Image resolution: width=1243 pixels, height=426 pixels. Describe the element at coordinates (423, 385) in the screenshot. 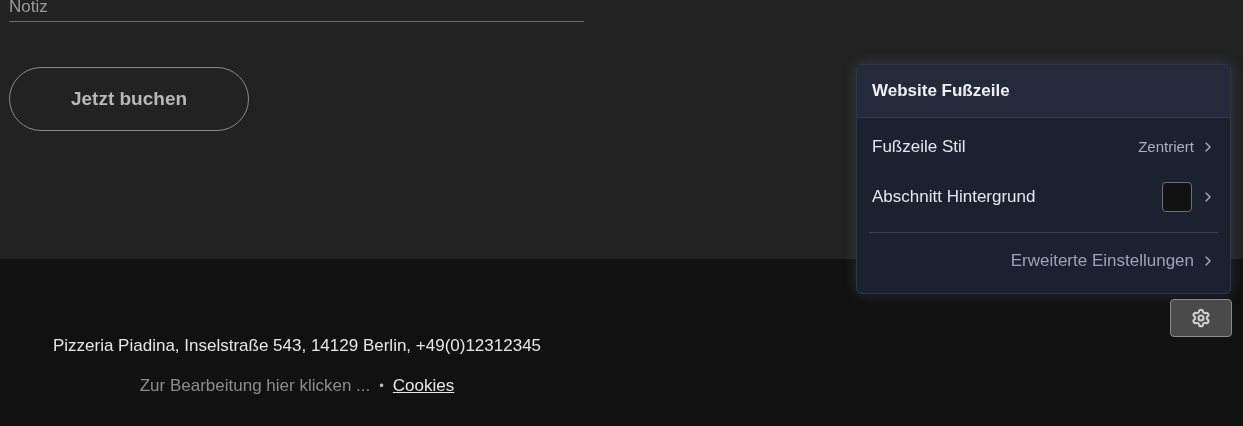

I see `cookies-link: Cookies` at that location.